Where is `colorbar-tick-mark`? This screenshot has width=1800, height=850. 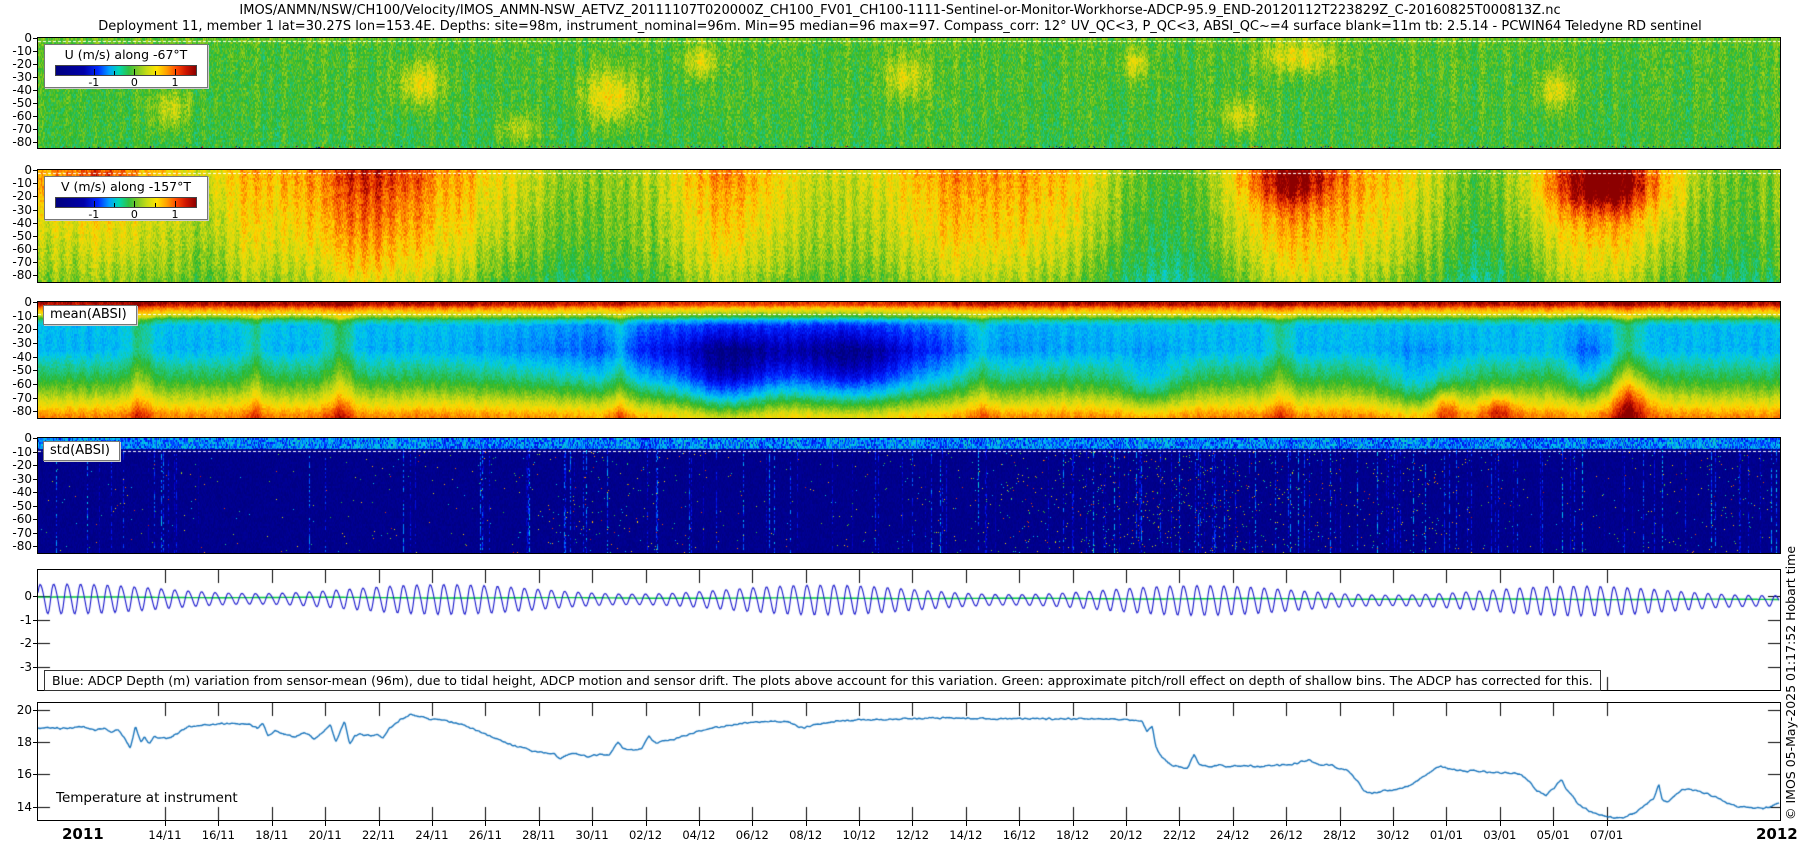
colorbar-tick-mark is located at coordinates (94, 204).